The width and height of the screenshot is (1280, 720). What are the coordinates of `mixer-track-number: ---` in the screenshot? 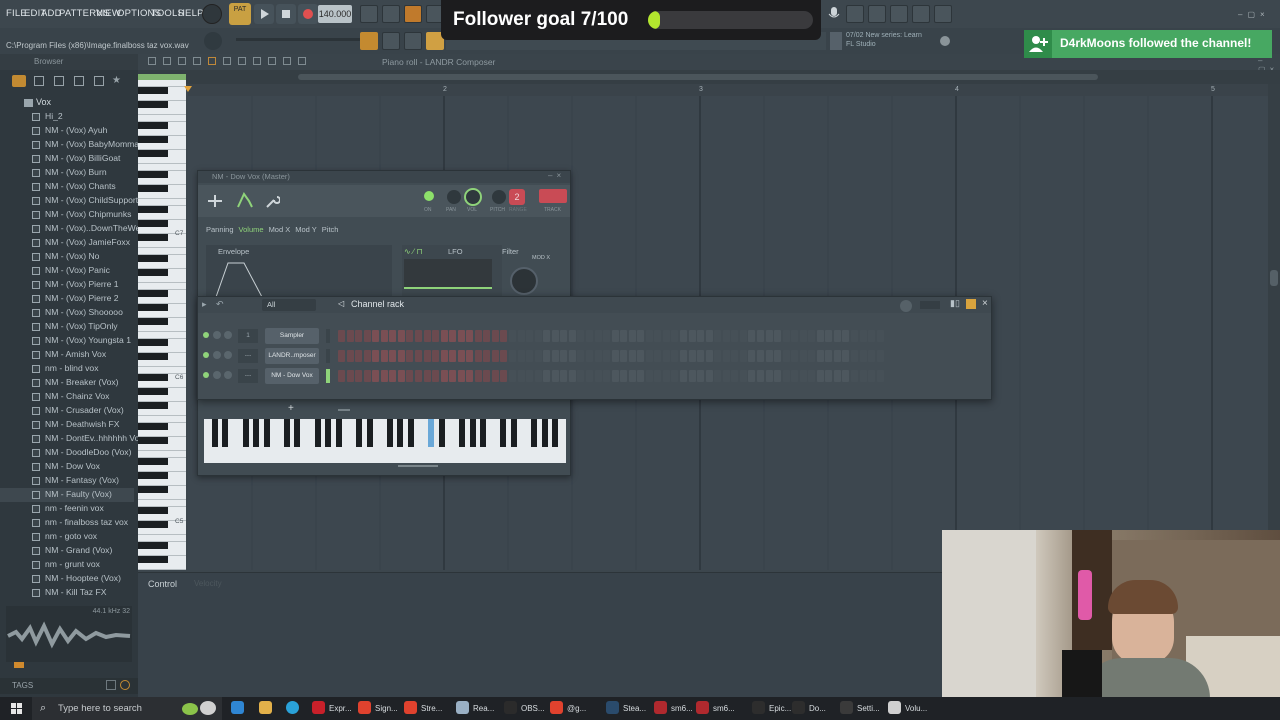 It's located at (248, 376).